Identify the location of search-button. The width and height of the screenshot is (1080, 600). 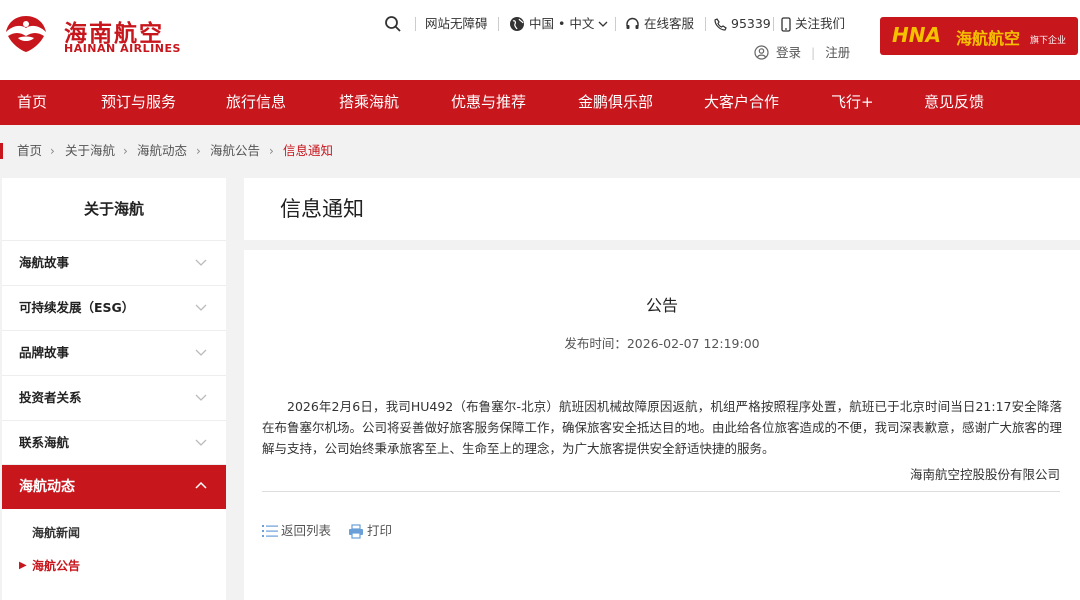
(393, 24).